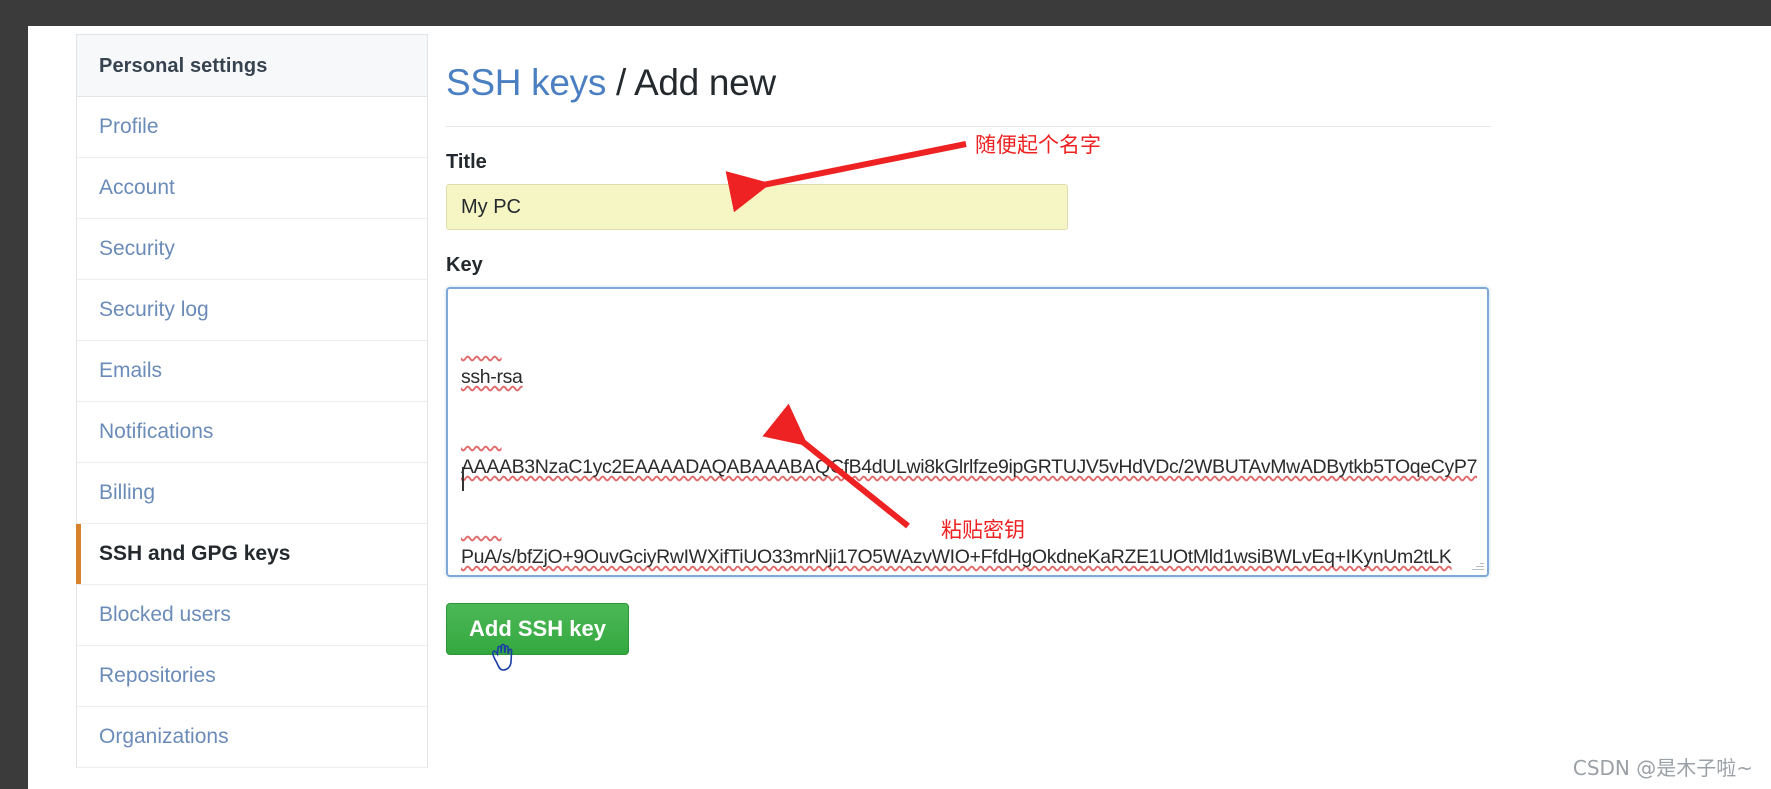 This screenshot has height=789, width=1771. Describe the element at coordinates (526, 82) in the screenshot. I see `breadcrumb-ssh-keys-link: SSH keys` at that location.